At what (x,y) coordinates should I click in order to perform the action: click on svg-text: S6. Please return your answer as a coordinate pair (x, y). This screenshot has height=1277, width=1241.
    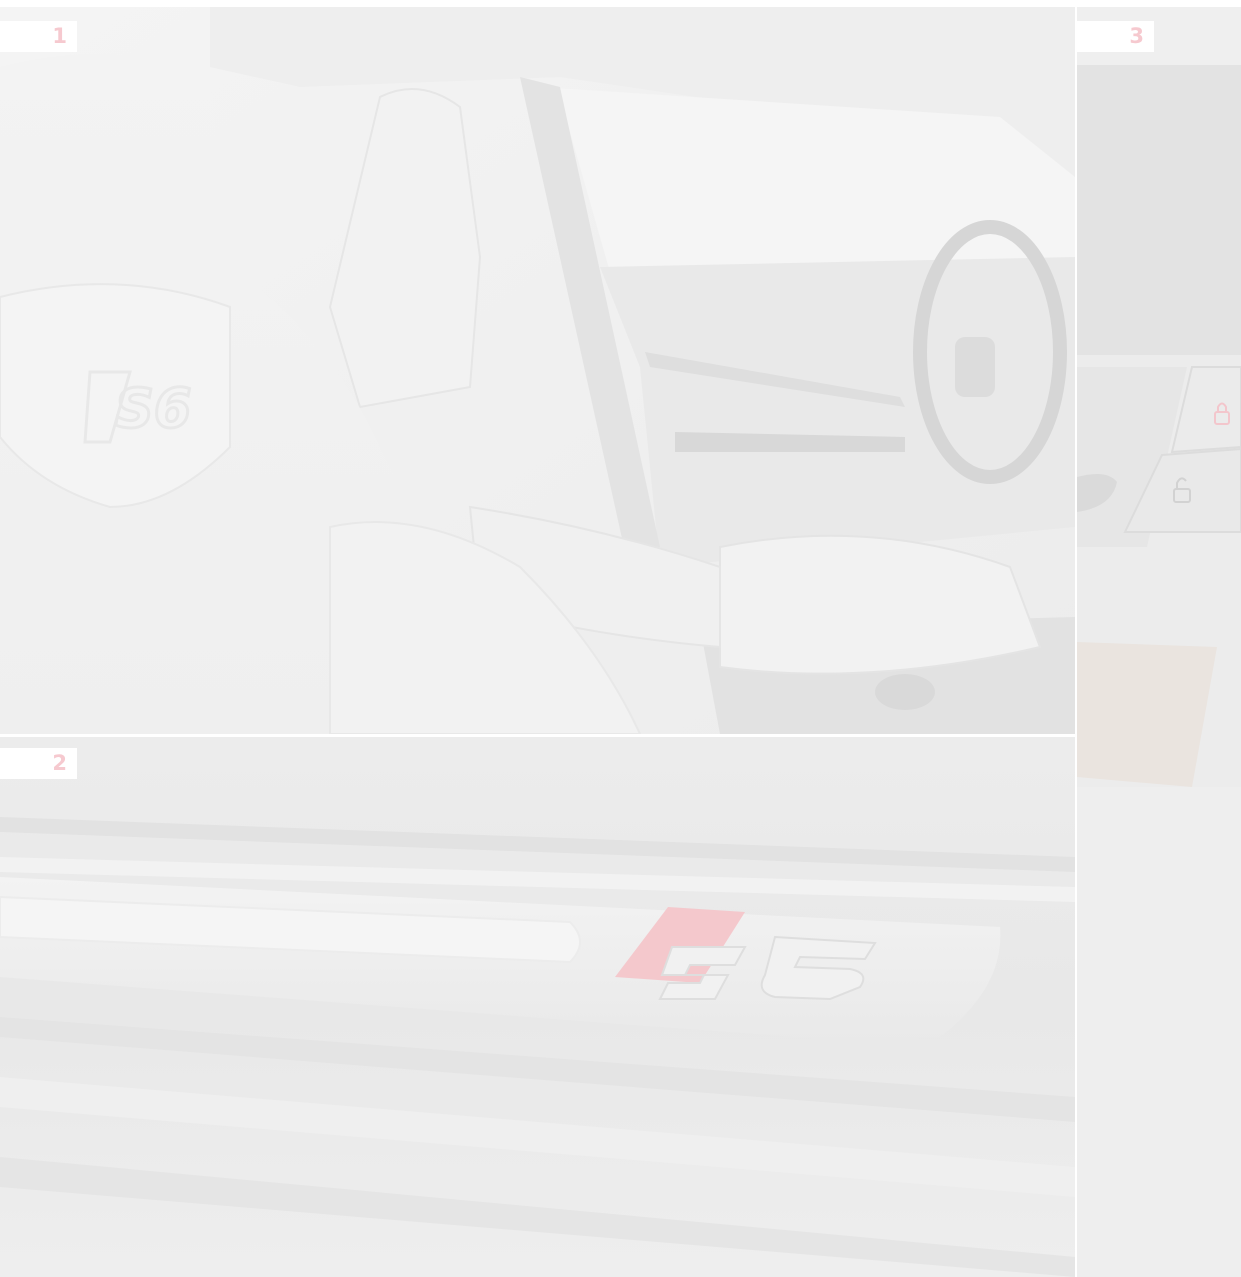
    Looking at the image, I should click on (153, 408).